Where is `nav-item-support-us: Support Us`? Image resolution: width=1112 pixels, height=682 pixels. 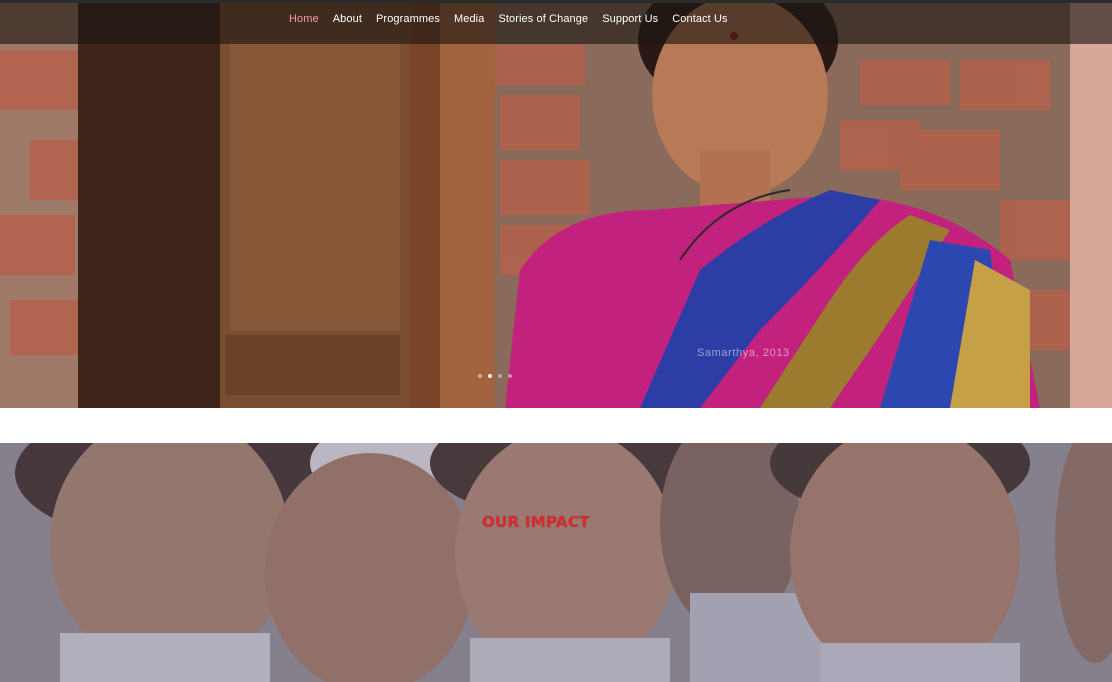 nav-item-support-us: Support Us is located at coordinates (630, 19).